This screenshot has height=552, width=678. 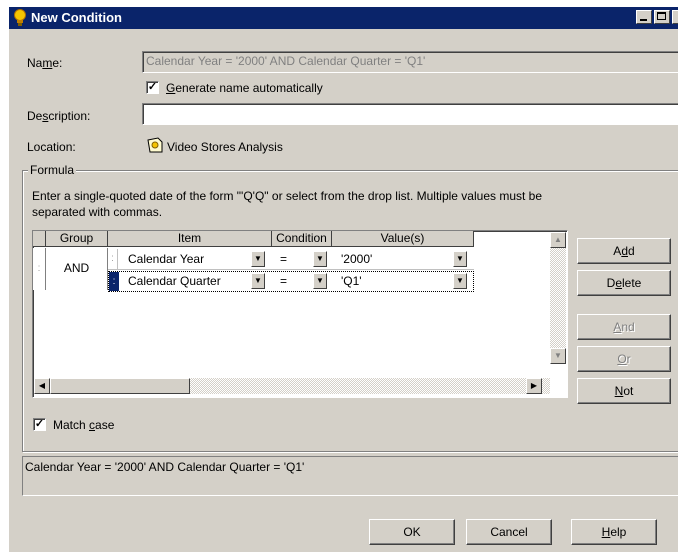 I want to click on horizontal-scrollbar: ◀ ▶, so click(x=292, y=386).